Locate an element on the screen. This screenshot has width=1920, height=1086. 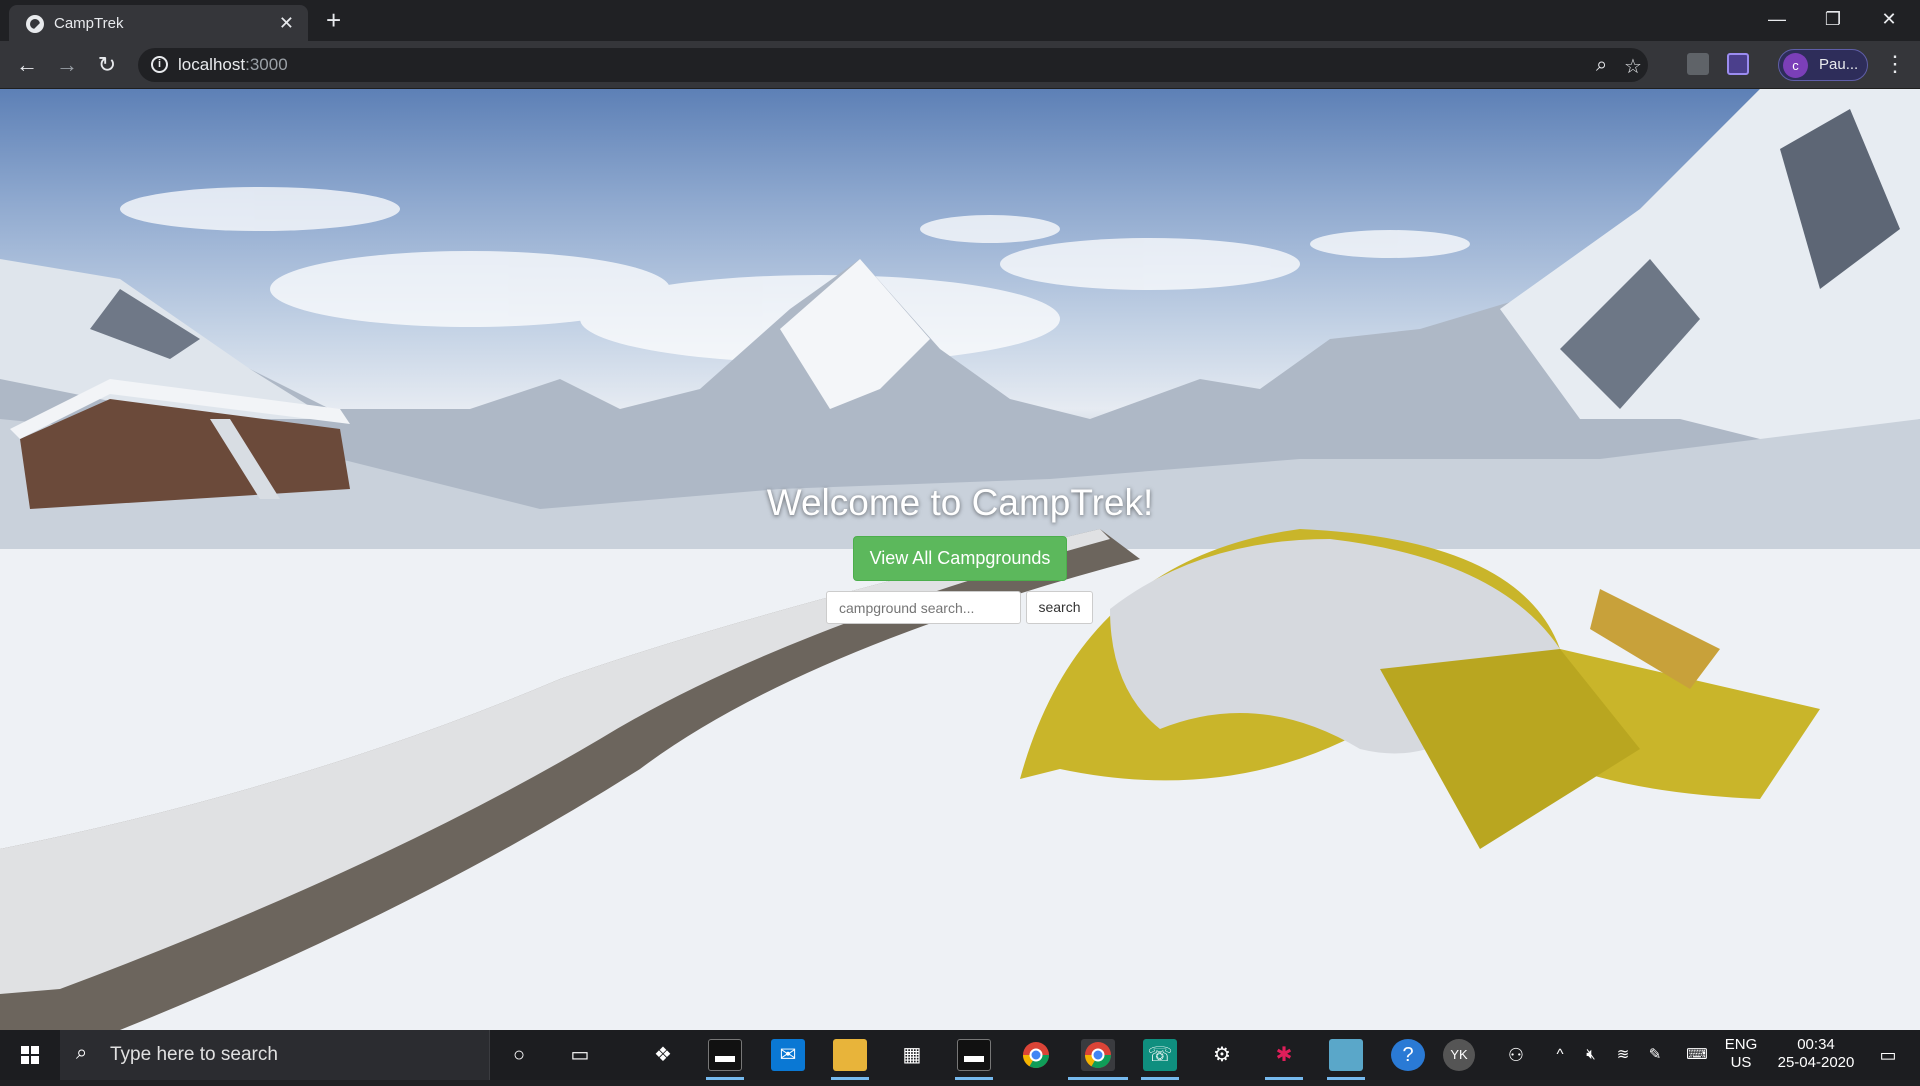
hero-section: Welcome to CampTrek! is located at coordinates (960, 503).